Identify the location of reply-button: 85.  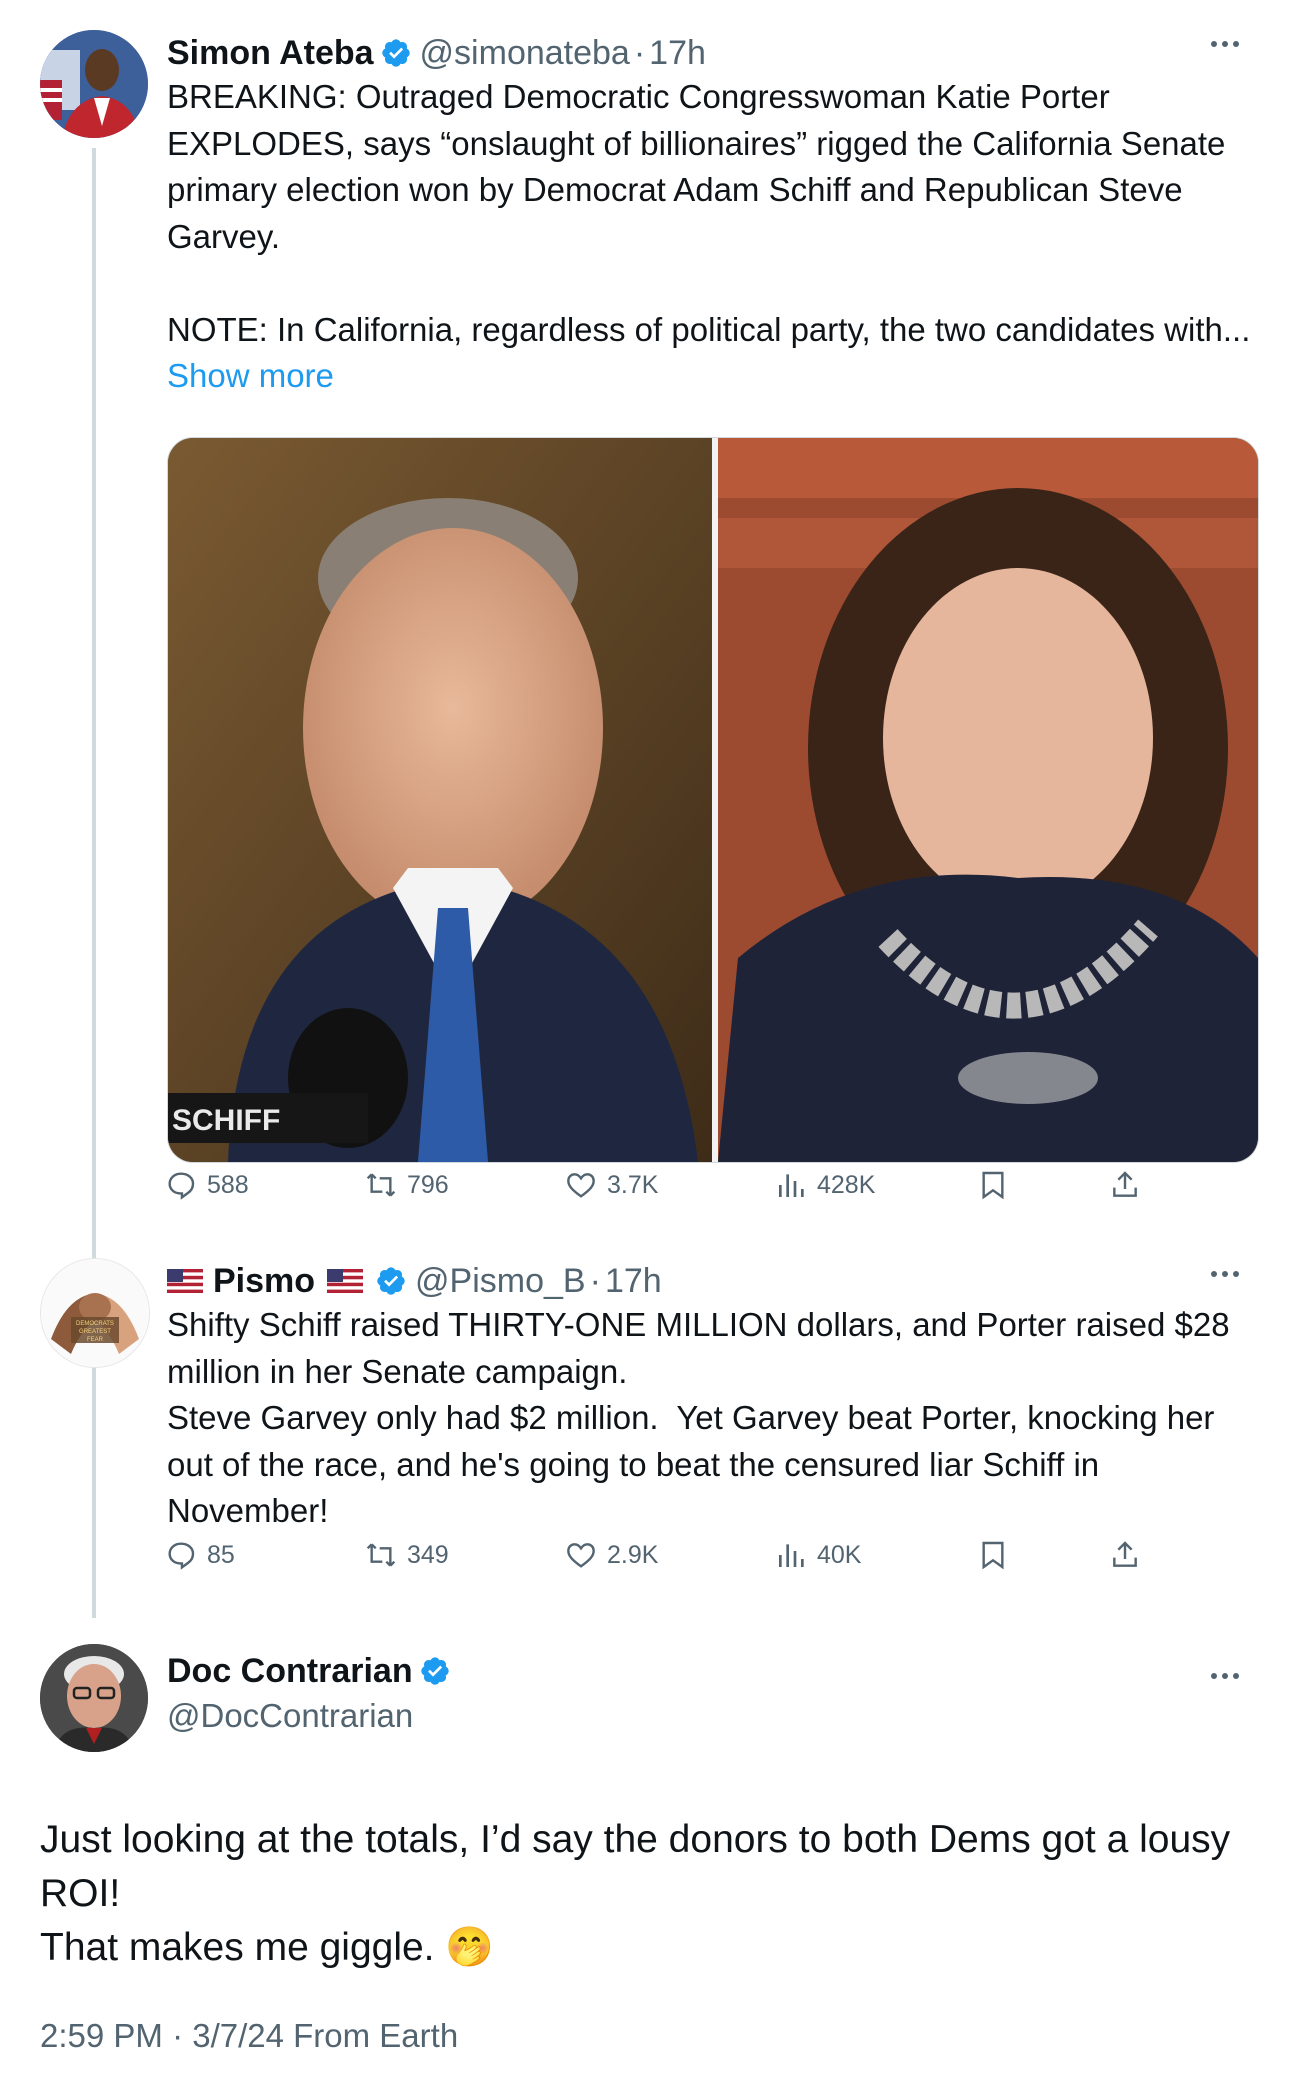
(200, 1555).